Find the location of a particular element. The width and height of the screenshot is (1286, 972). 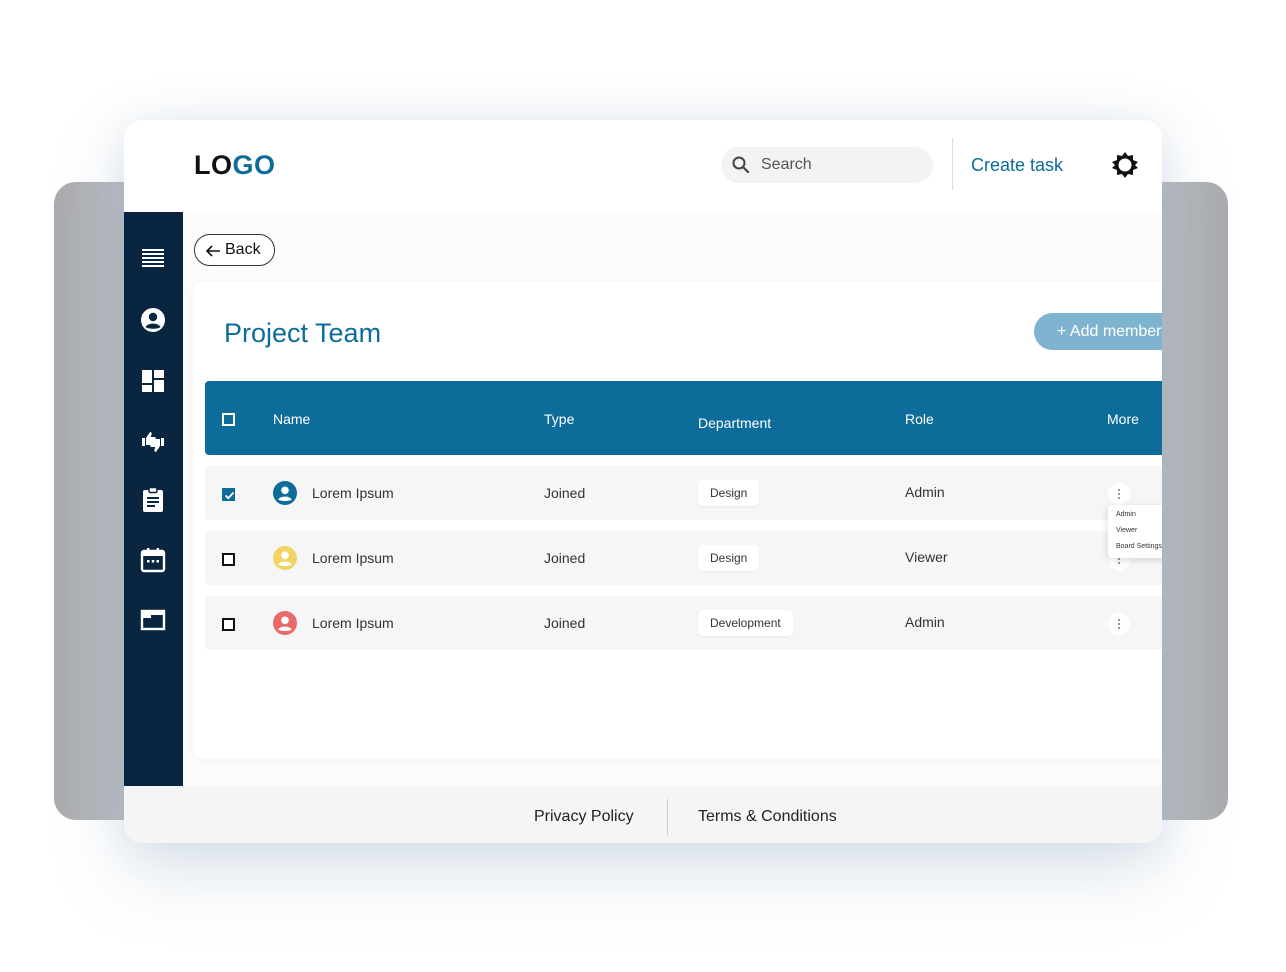

table-header: Name Type Department Role More is located at coordinates (683, 418).